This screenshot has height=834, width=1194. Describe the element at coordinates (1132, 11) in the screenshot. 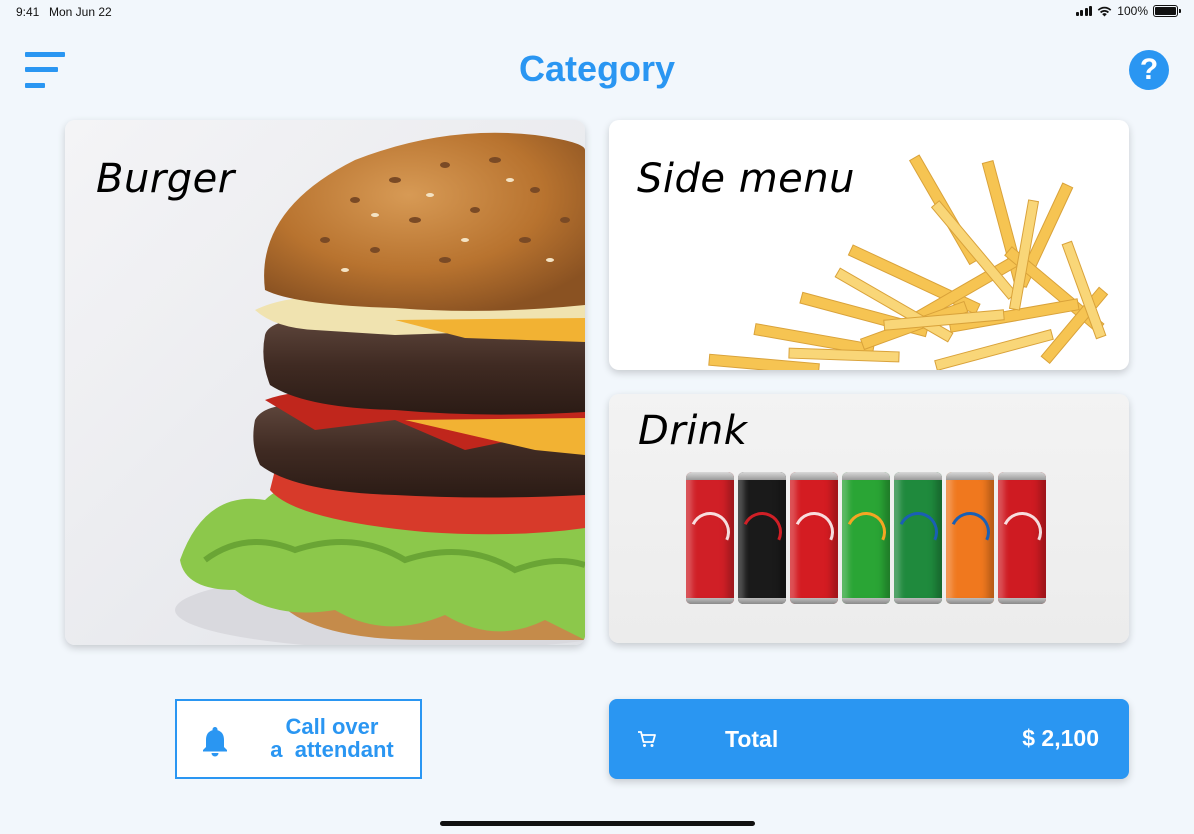

I see `battery-percent: 100%` at that location.